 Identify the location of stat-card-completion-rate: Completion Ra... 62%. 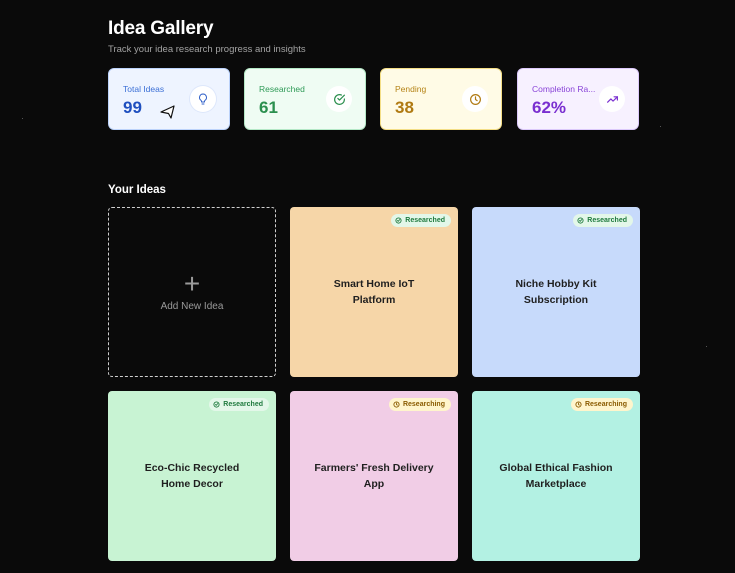
(578, 99).